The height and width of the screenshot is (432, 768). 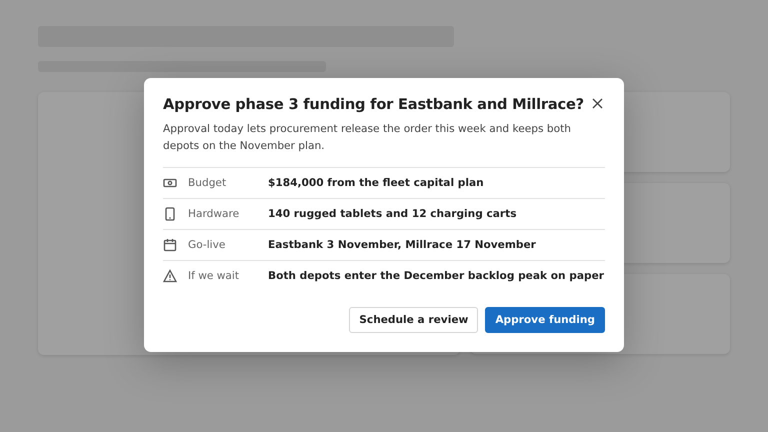 What do you see at coordinates (545, 320) in the screenshot?
I see `approve-button: Approve funding` at bounding box center [545, 320].